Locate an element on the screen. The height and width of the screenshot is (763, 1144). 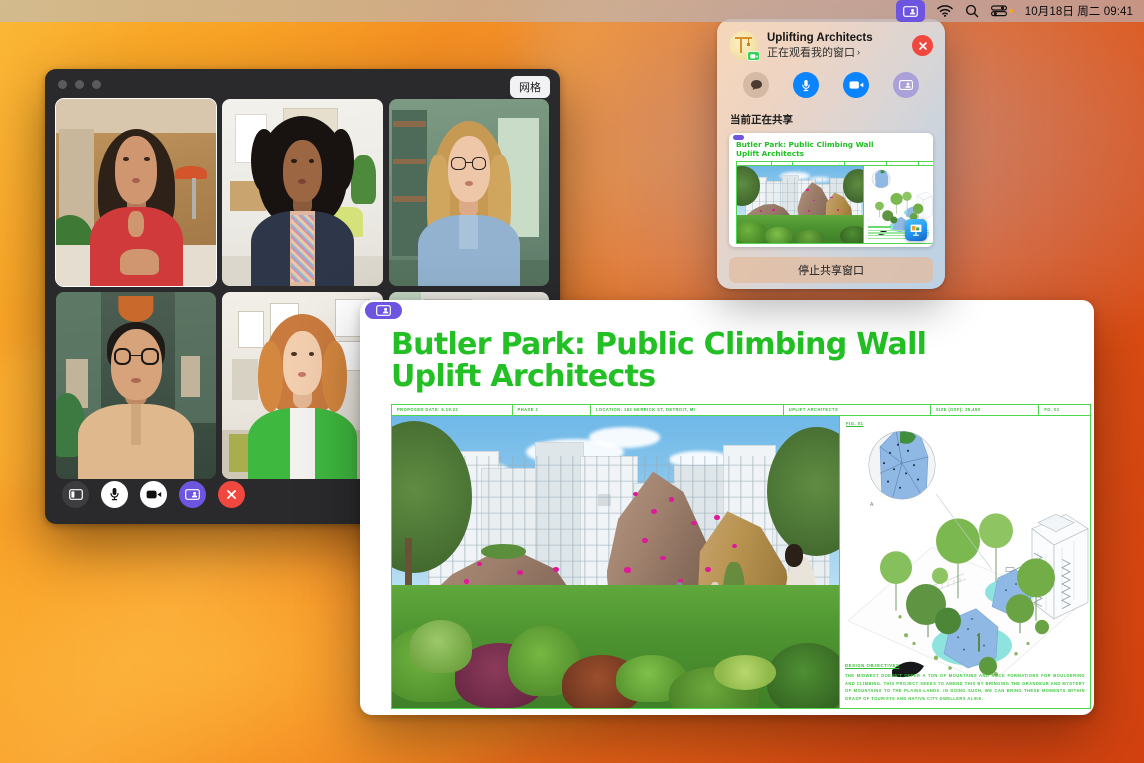
sidebar-icon is located at coordinates (75, 494).